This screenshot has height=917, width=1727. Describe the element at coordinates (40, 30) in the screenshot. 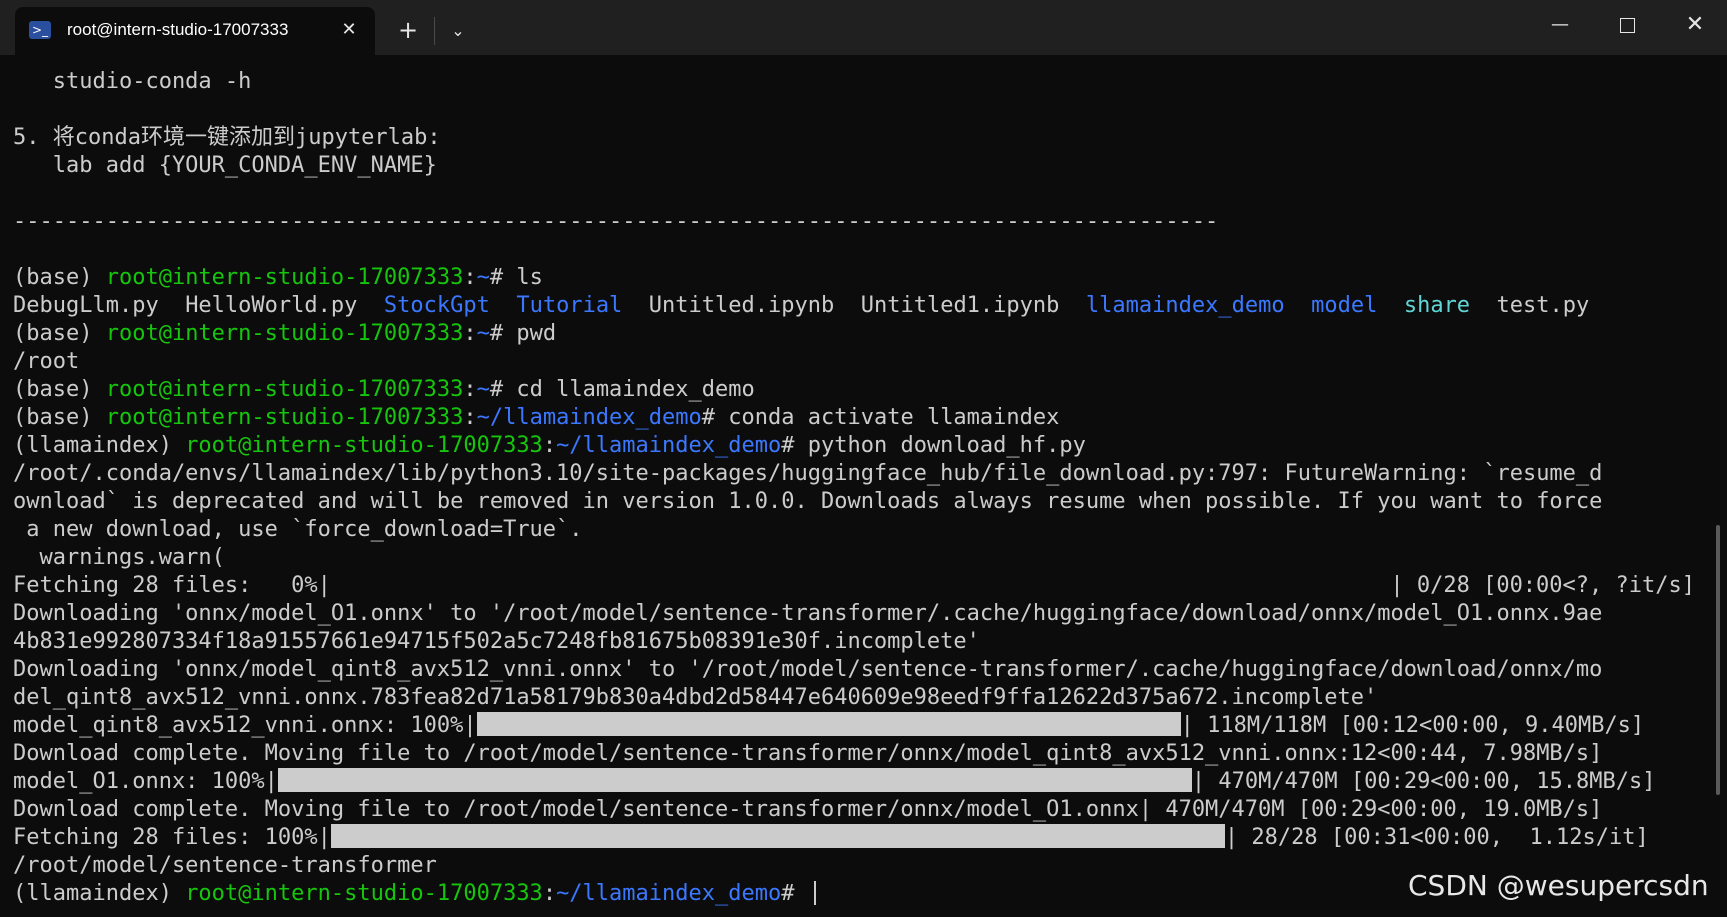

I see `powershell-icon: >_` at that location.